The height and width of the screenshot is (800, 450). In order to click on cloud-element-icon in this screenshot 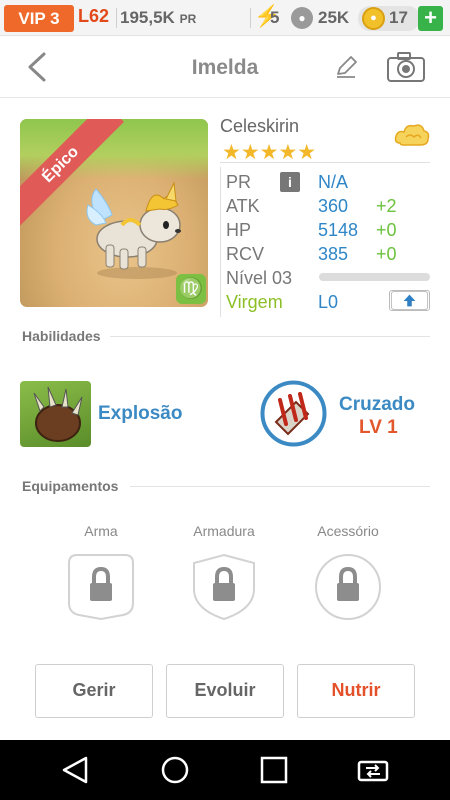, I will do `click(412, 135)`.